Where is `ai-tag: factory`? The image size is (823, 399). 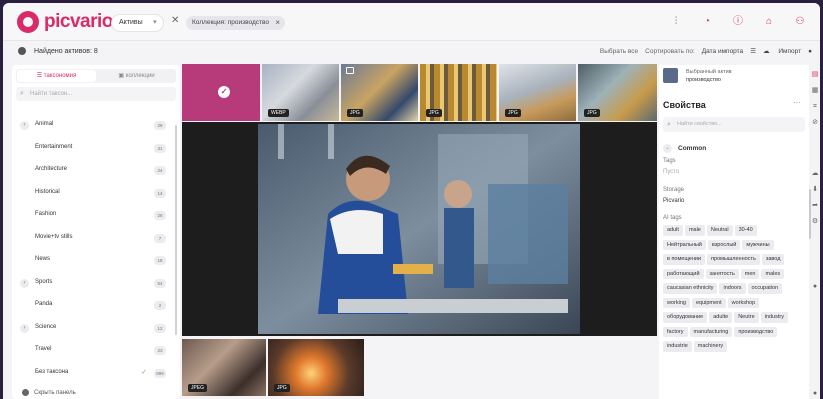 ai-tag: factory is located at coordinates (675, 331).